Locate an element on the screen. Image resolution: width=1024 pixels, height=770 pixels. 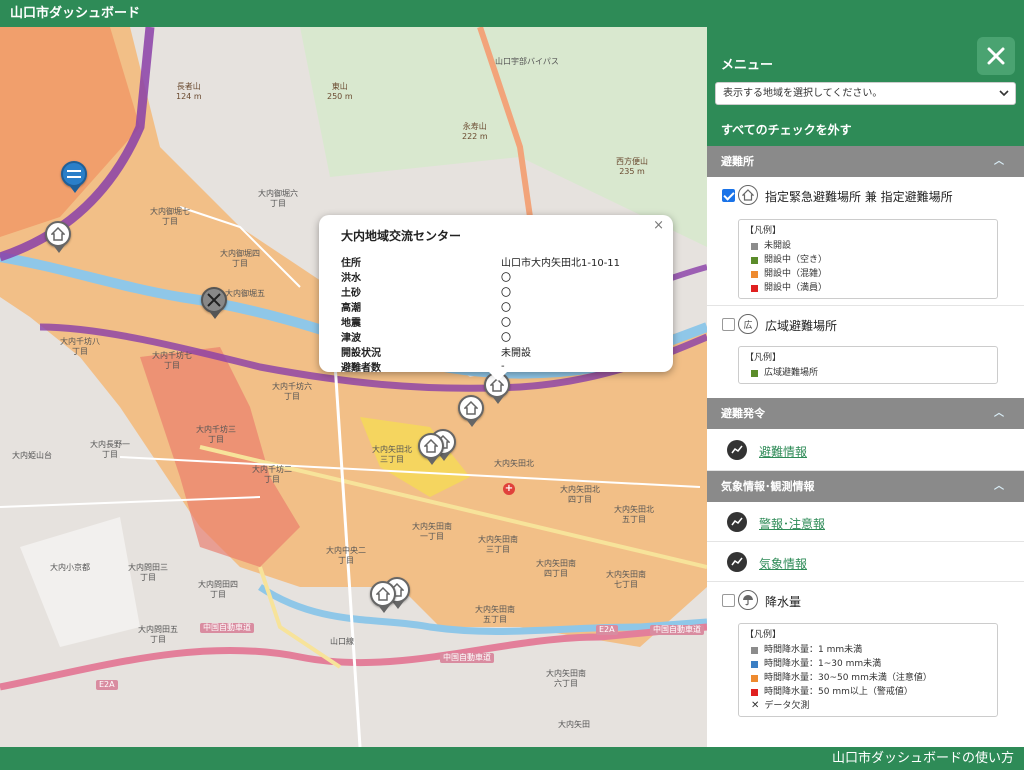
popup-key: 津波 is located at coordinates (351, 338).